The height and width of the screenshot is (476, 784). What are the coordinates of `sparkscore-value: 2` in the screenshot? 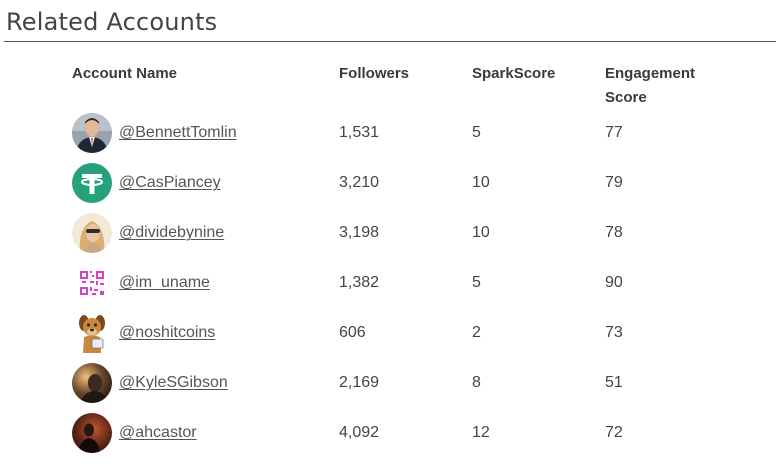 It's located at (476, 332).